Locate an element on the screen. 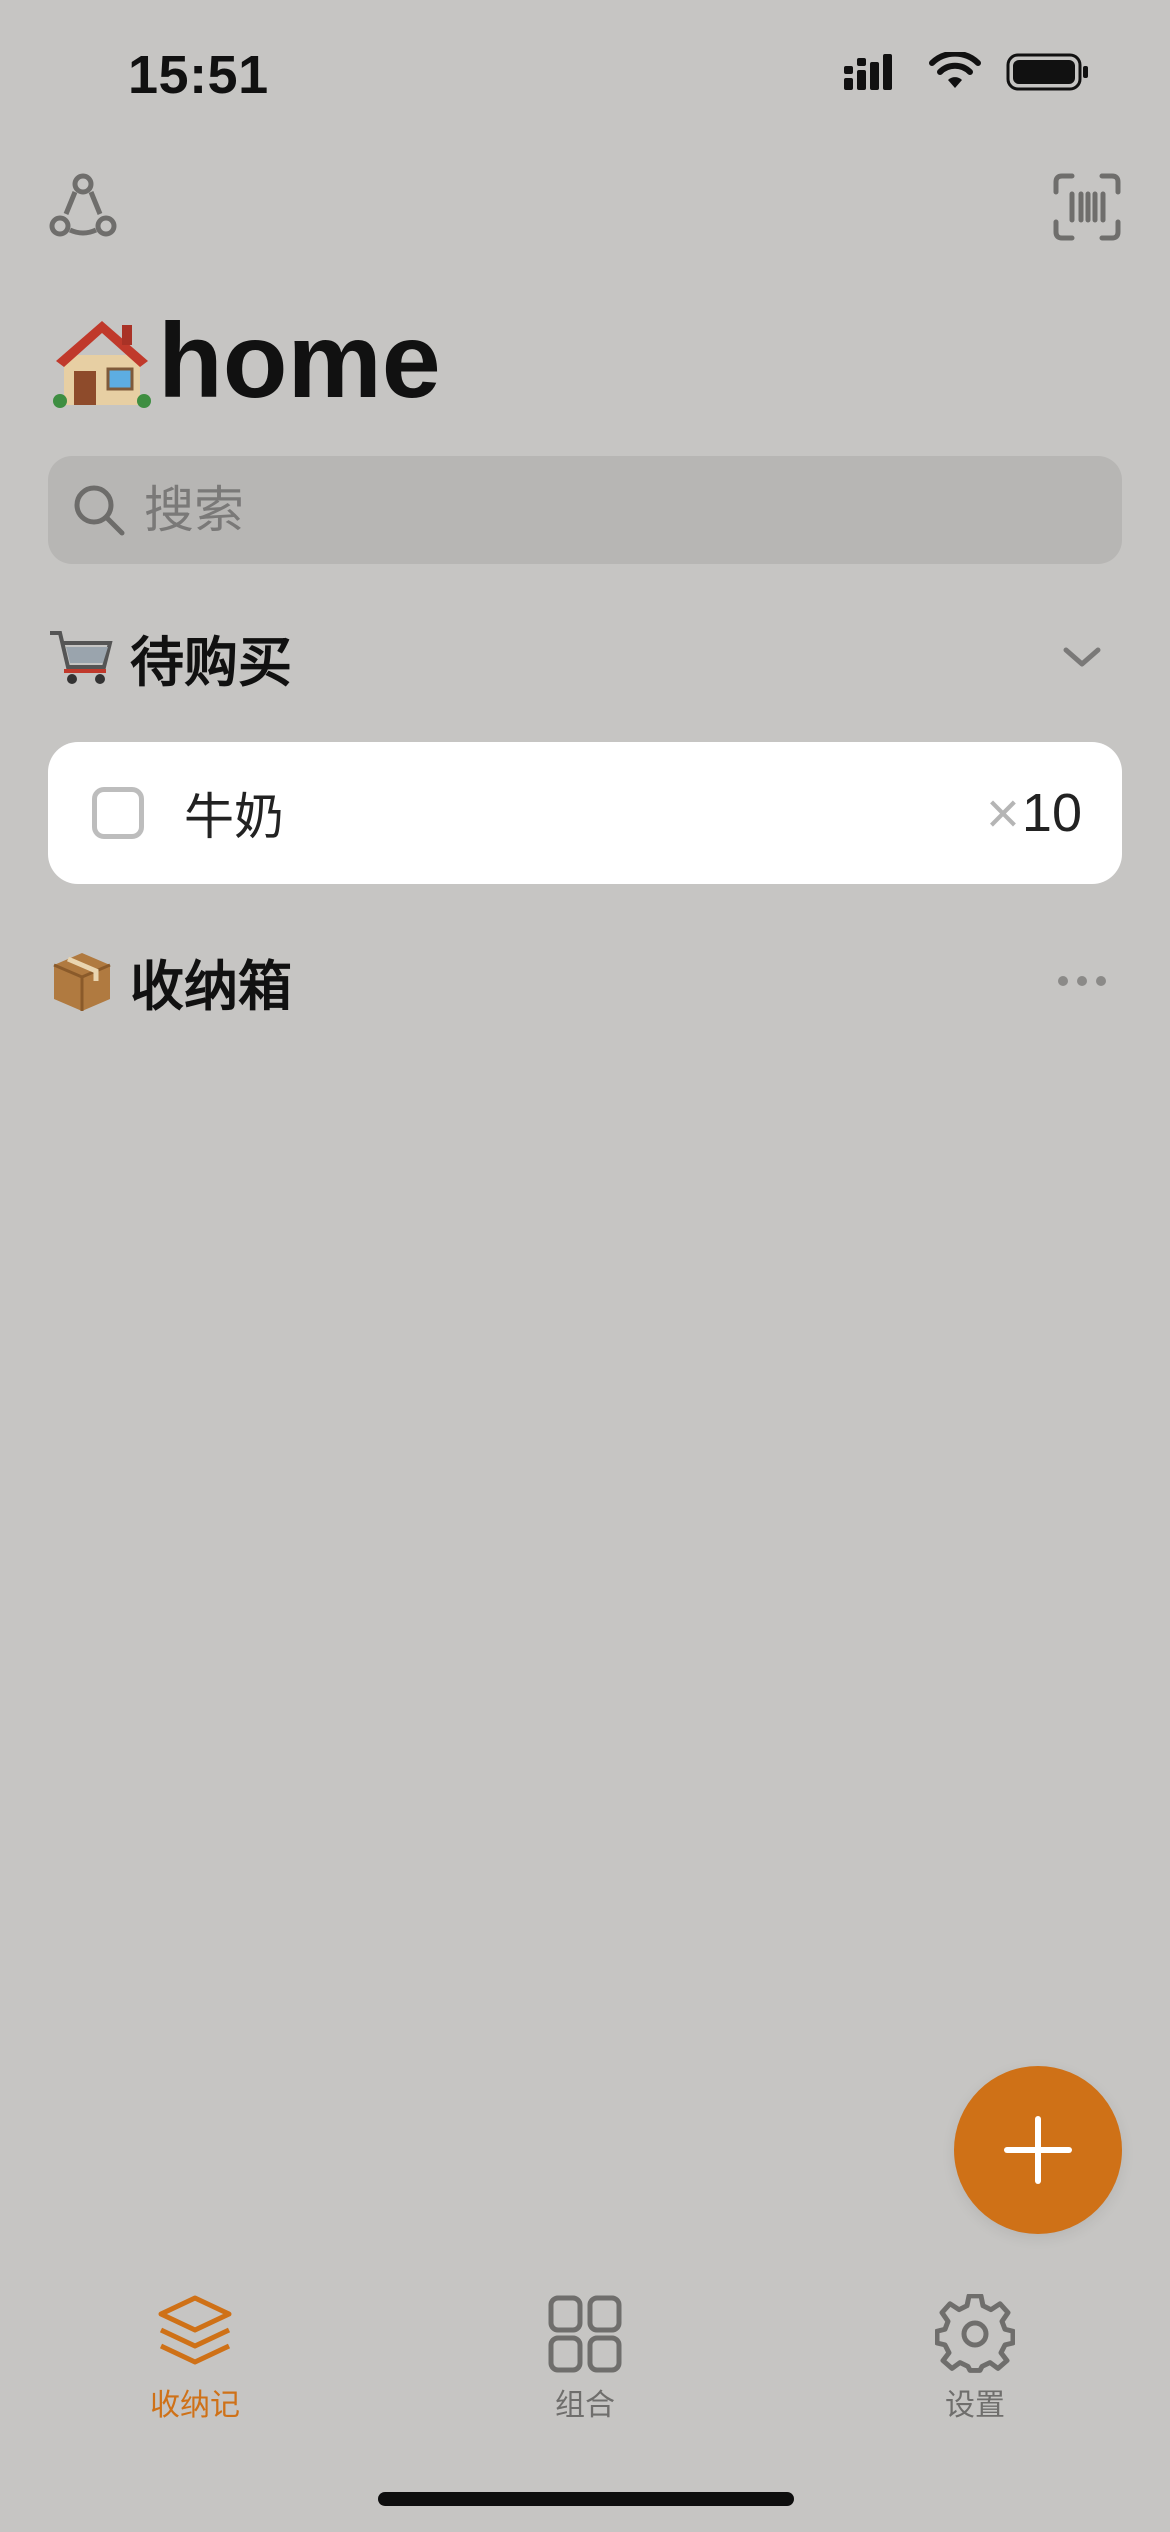  tab-settings: 设置 is located at coordinates (975, 2364).